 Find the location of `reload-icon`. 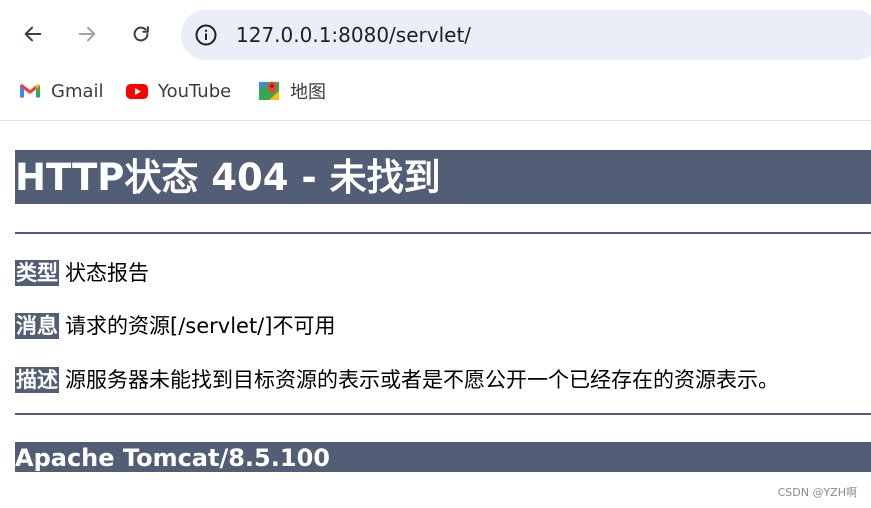

reload-icon is located at coordinates (141, 34).